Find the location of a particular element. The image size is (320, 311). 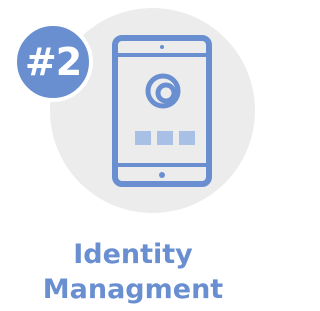

title-line-2: Managment is located at coordinates (133, 289).